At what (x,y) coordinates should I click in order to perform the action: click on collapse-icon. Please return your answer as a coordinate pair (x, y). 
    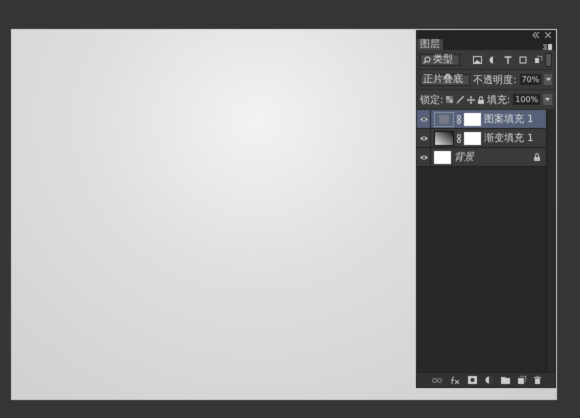
    Looking at the image, I should click on (536, 35).